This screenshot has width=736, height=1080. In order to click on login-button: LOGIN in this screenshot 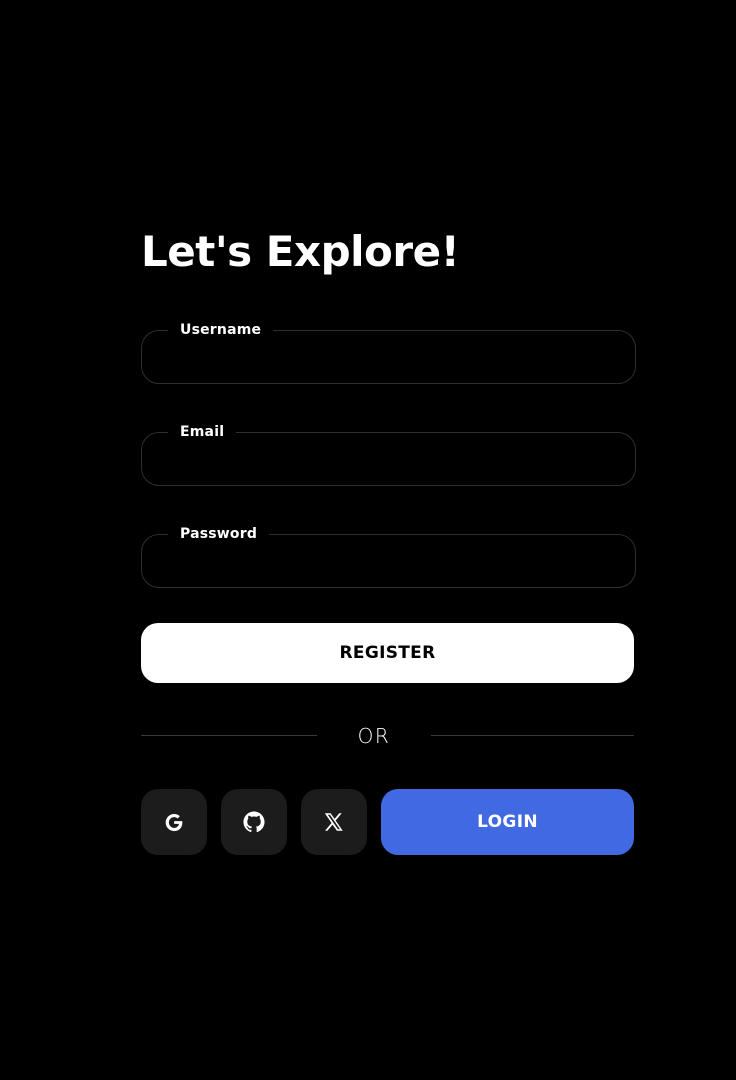, I will do `click(507, 822)`.